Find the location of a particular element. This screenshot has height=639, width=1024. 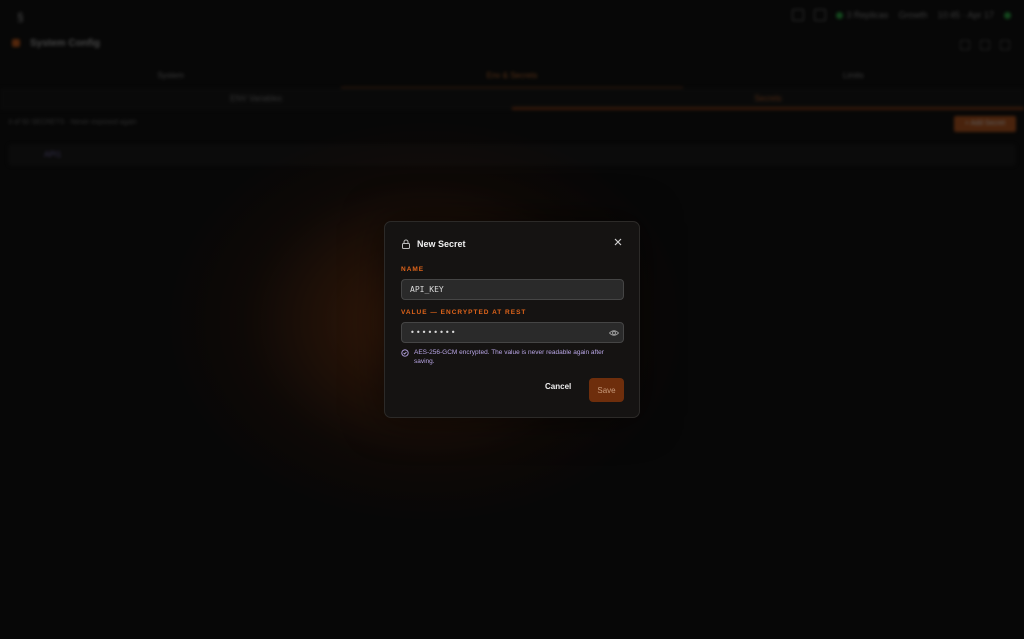

shield-icon is located at coordinates (405, 353).